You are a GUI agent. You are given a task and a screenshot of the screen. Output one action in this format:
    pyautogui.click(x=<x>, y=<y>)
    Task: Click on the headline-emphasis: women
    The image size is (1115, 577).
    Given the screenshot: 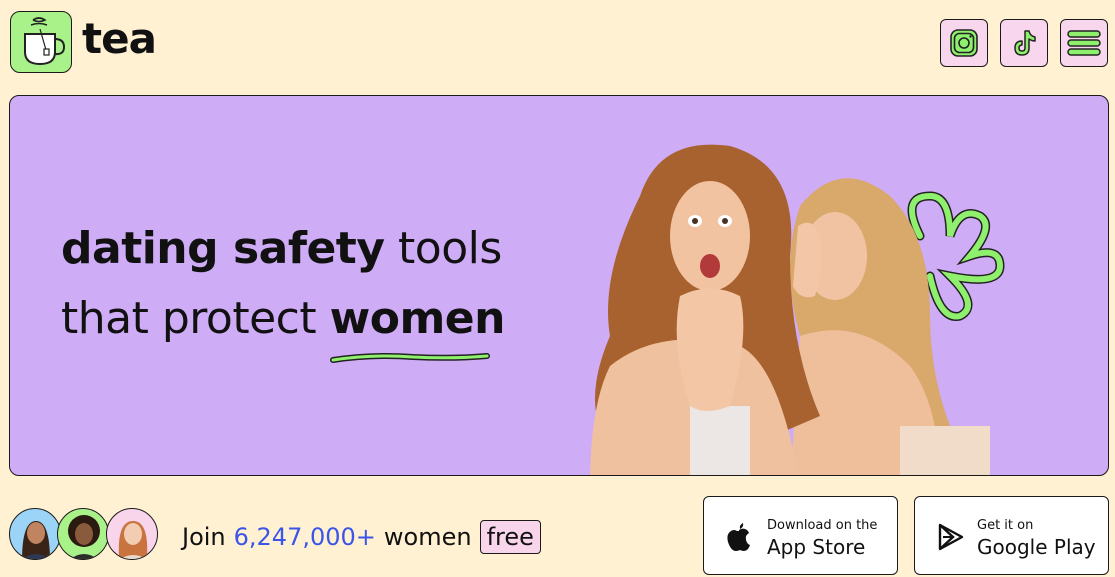 What is the action you would take?
    pyautogui.click(x=417, y=328)
    